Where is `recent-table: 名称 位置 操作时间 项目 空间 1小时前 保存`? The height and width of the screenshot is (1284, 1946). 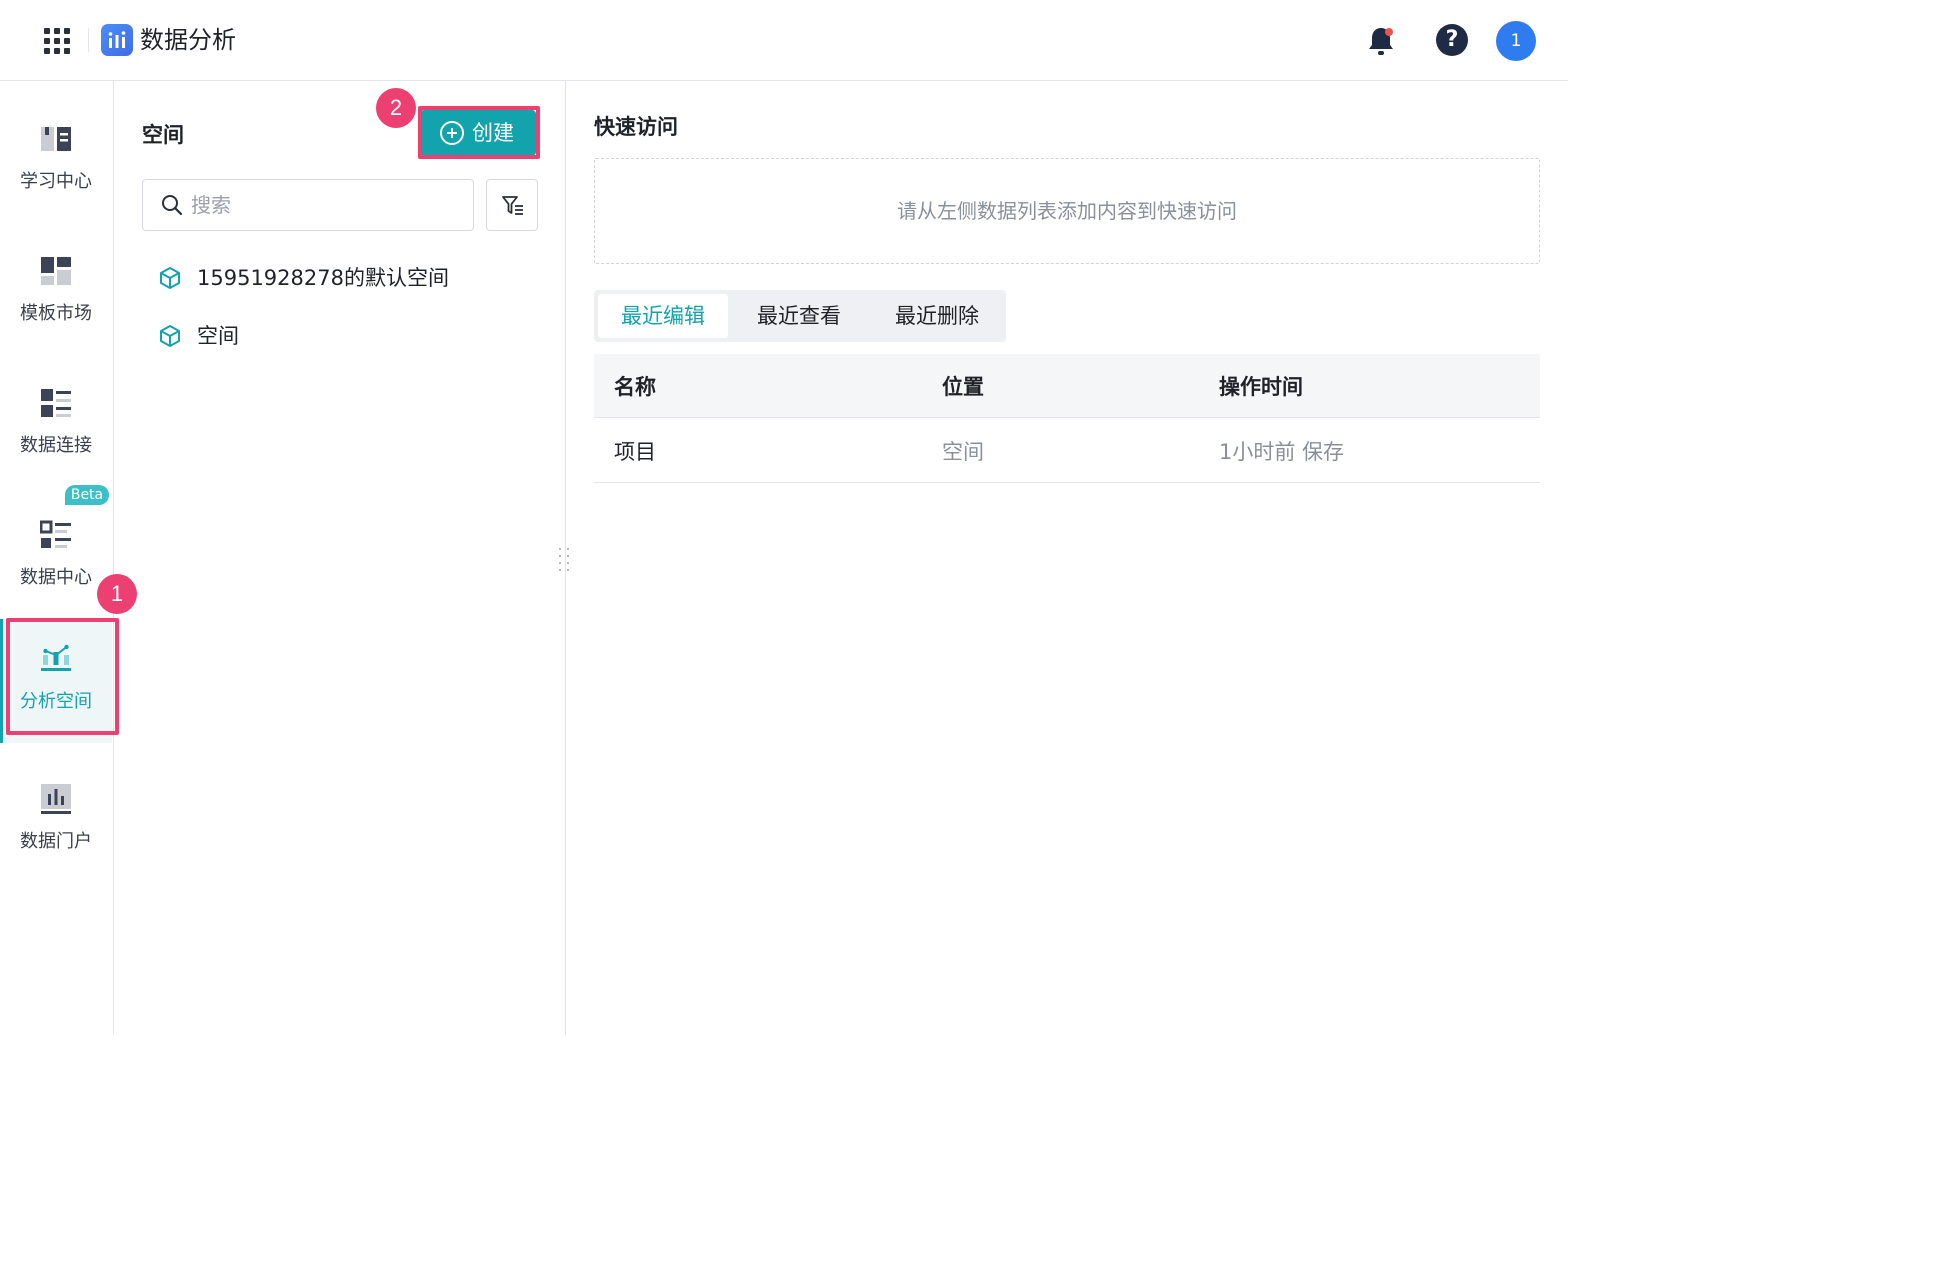
recent-table: 名称 位置 操作时间 项目 空间 1小时前 保存 is located at coordinates (1067, 418).